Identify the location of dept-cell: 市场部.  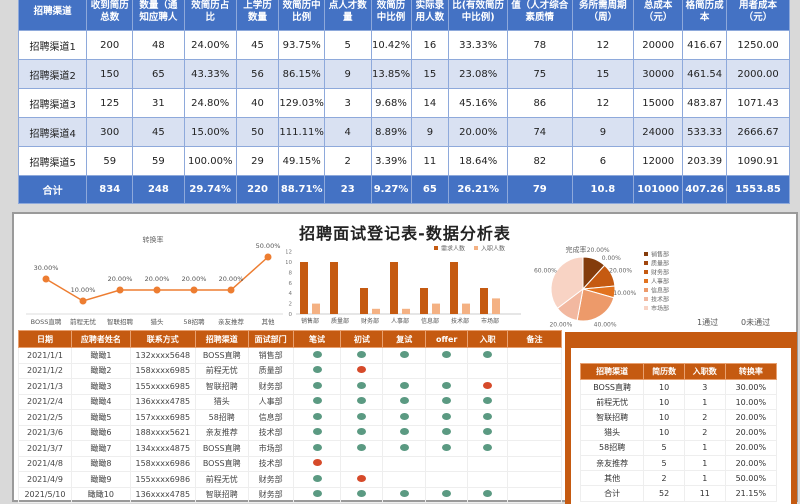
(270, 448).